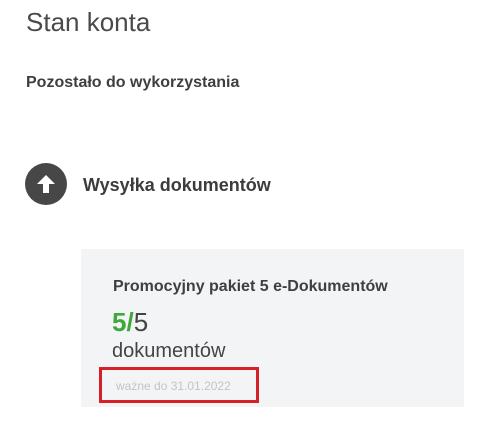  I want to click on section-title: Wysyłka dokumentów, so click(177, 185).